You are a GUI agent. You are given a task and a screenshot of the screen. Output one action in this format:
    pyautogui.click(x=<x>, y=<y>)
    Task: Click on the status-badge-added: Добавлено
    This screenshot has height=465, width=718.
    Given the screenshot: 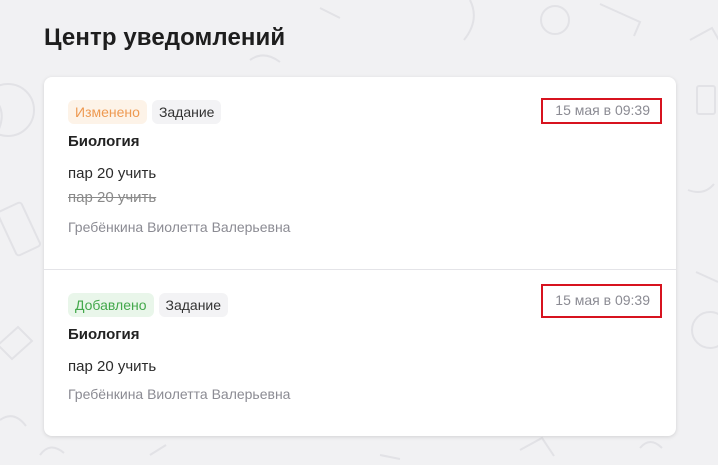 What is the action you would take?
    pyautogui.click(x=111, y=305)
    